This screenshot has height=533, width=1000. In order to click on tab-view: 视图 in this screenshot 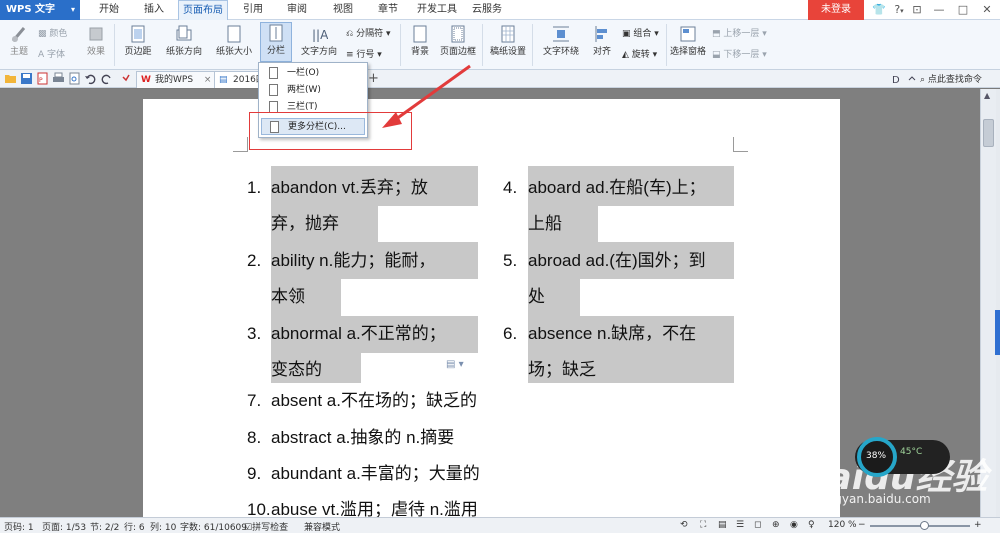, I will do `click(343, 10)`.